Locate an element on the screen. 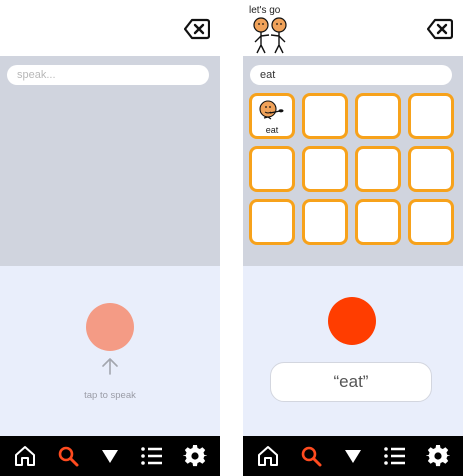 Image resolution: width=463 pixels, height=476 pixels. symbol-grid: eat is located at coordinates (355, 169).